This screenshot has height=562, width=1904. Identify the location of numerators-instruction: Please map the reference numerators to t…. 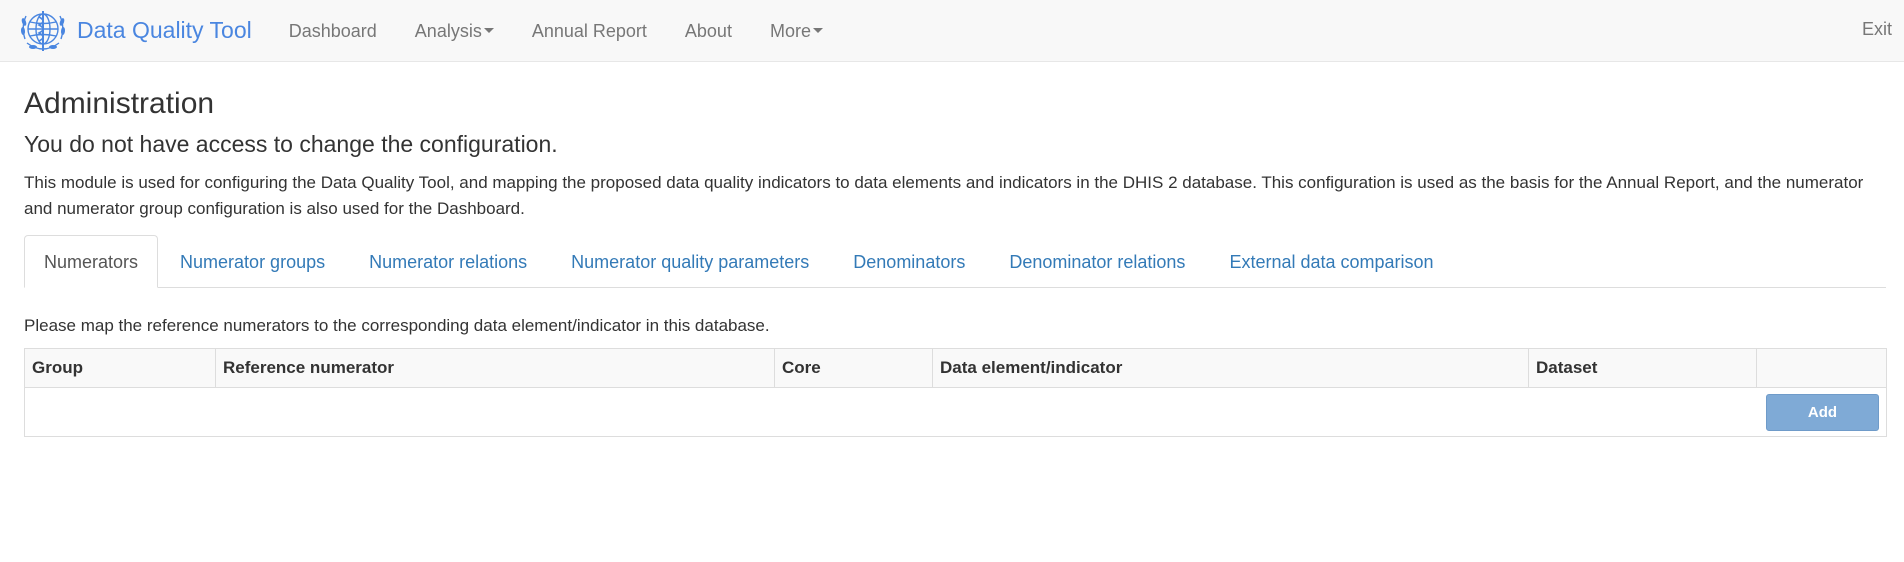
(397, 325).